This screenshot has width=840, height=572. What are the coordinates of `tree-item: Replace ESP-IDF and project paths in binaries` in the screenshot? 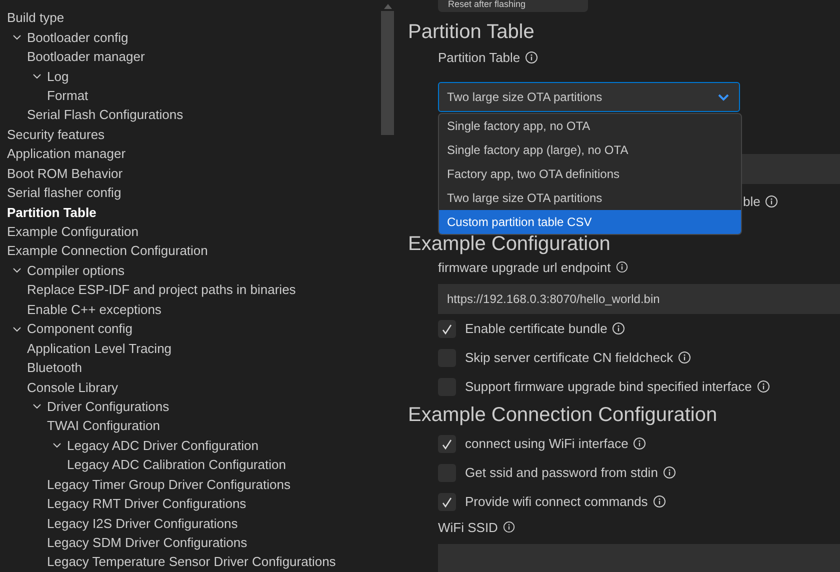 It's located at (161, 290).